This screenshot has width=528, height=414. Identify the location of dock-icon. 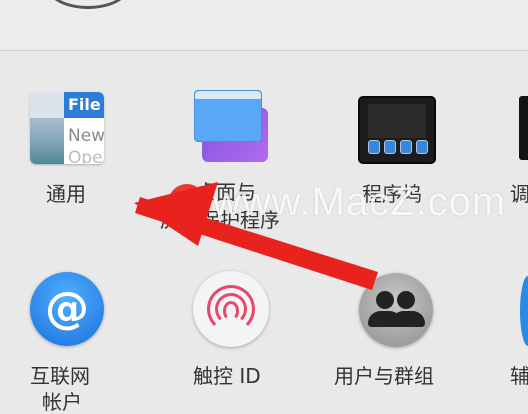
(397, 130).